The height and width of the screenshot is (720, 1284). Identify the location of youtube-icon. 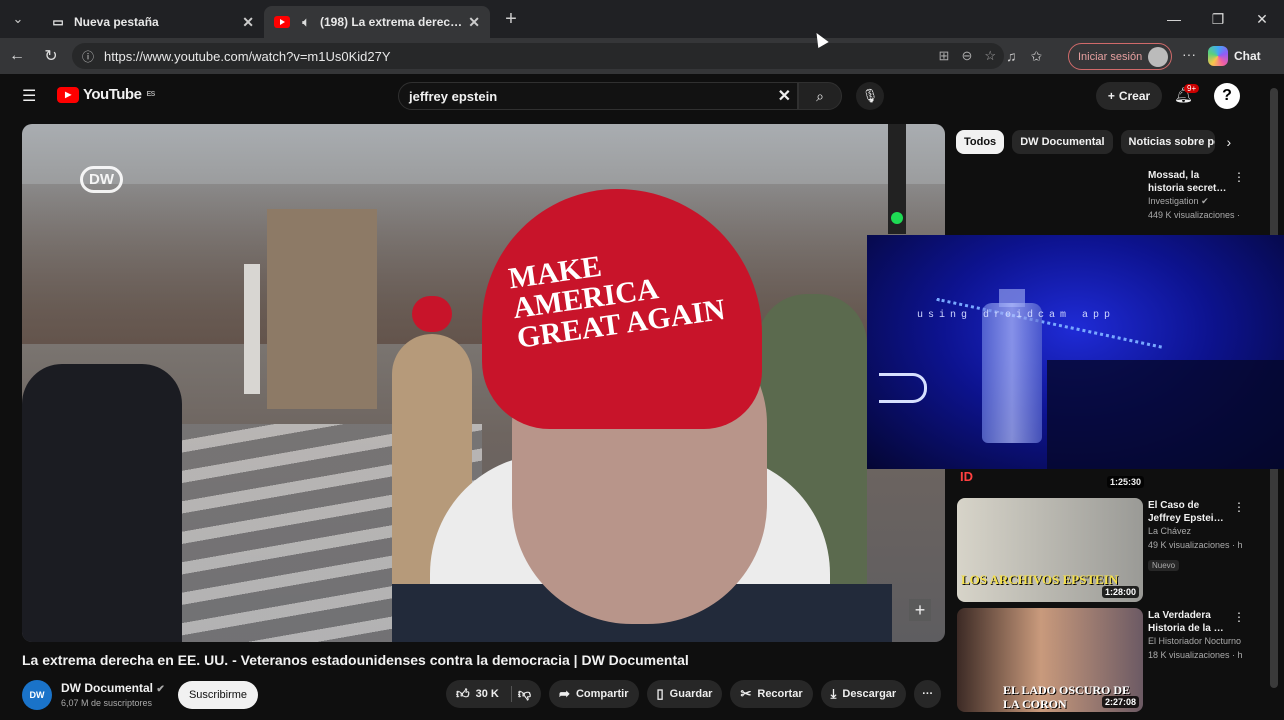
(282, 22).